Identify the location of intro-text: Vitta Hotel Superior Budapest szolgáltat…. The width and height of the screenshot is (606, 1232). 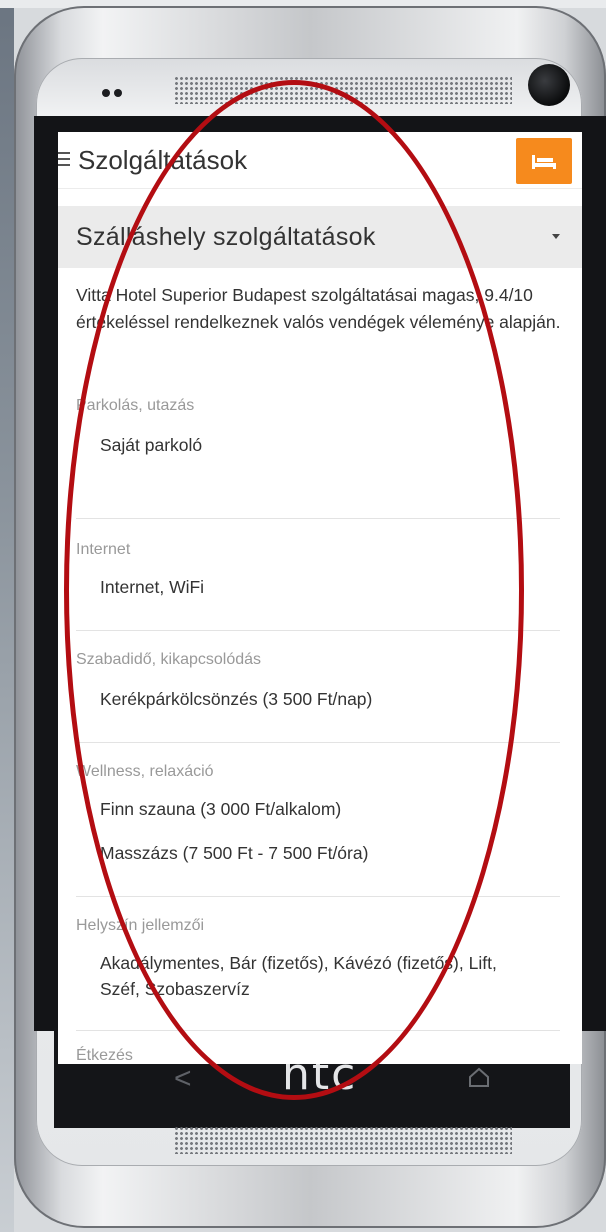
(318, 308).